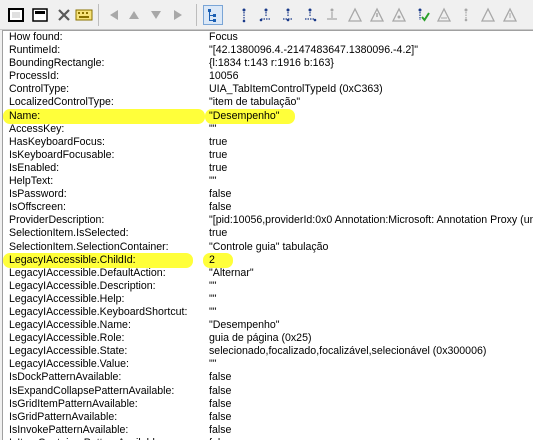 This screenshot has width=533, height=440. I want to click on navigate-left-icon, so click(114, 15).